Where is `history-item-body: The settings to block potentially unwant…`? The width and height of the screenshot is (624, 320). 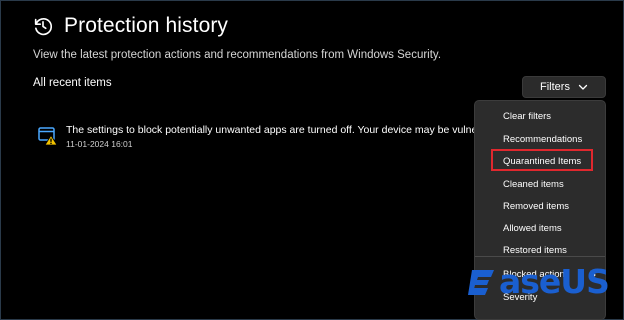
history-item-body: The settings to block potentially unwant… is located at coordinates (284, 136).